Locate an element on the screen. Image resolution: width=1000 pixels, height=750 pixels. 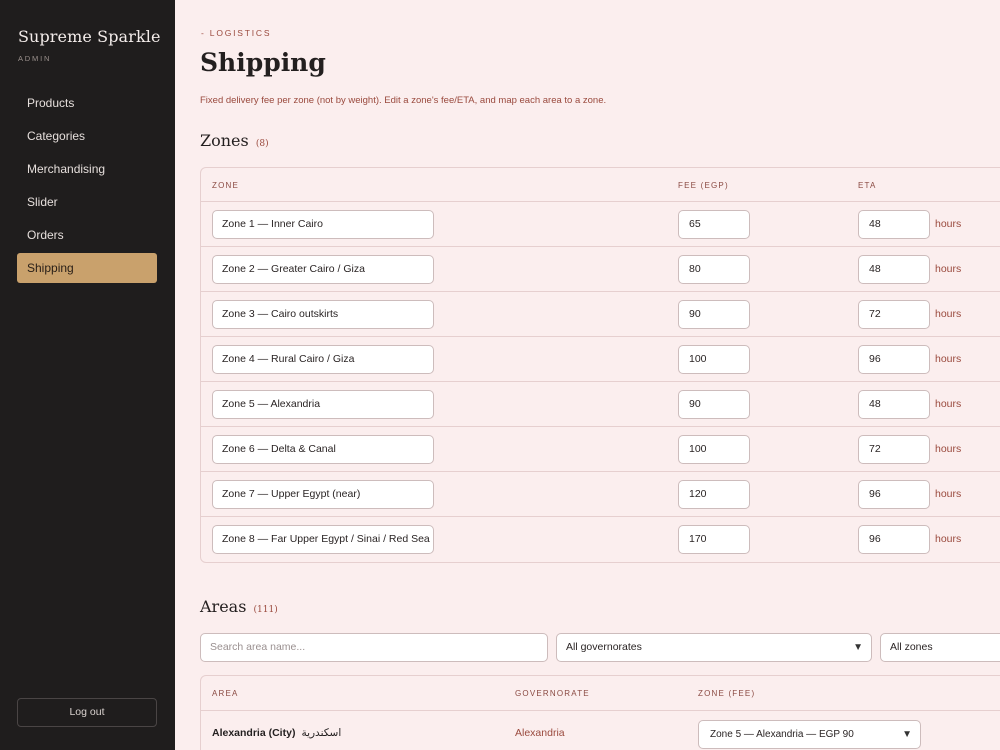
logout-button: Log out is located at coordinates (87, 712).